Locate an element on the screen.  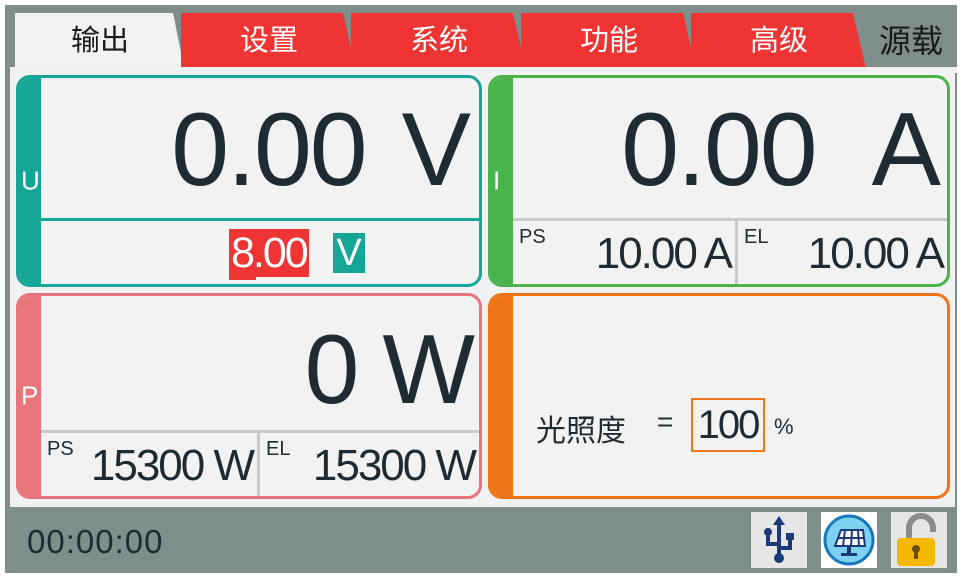
power-el-cell: EL 15300 W is located at coordinates (369, 464).